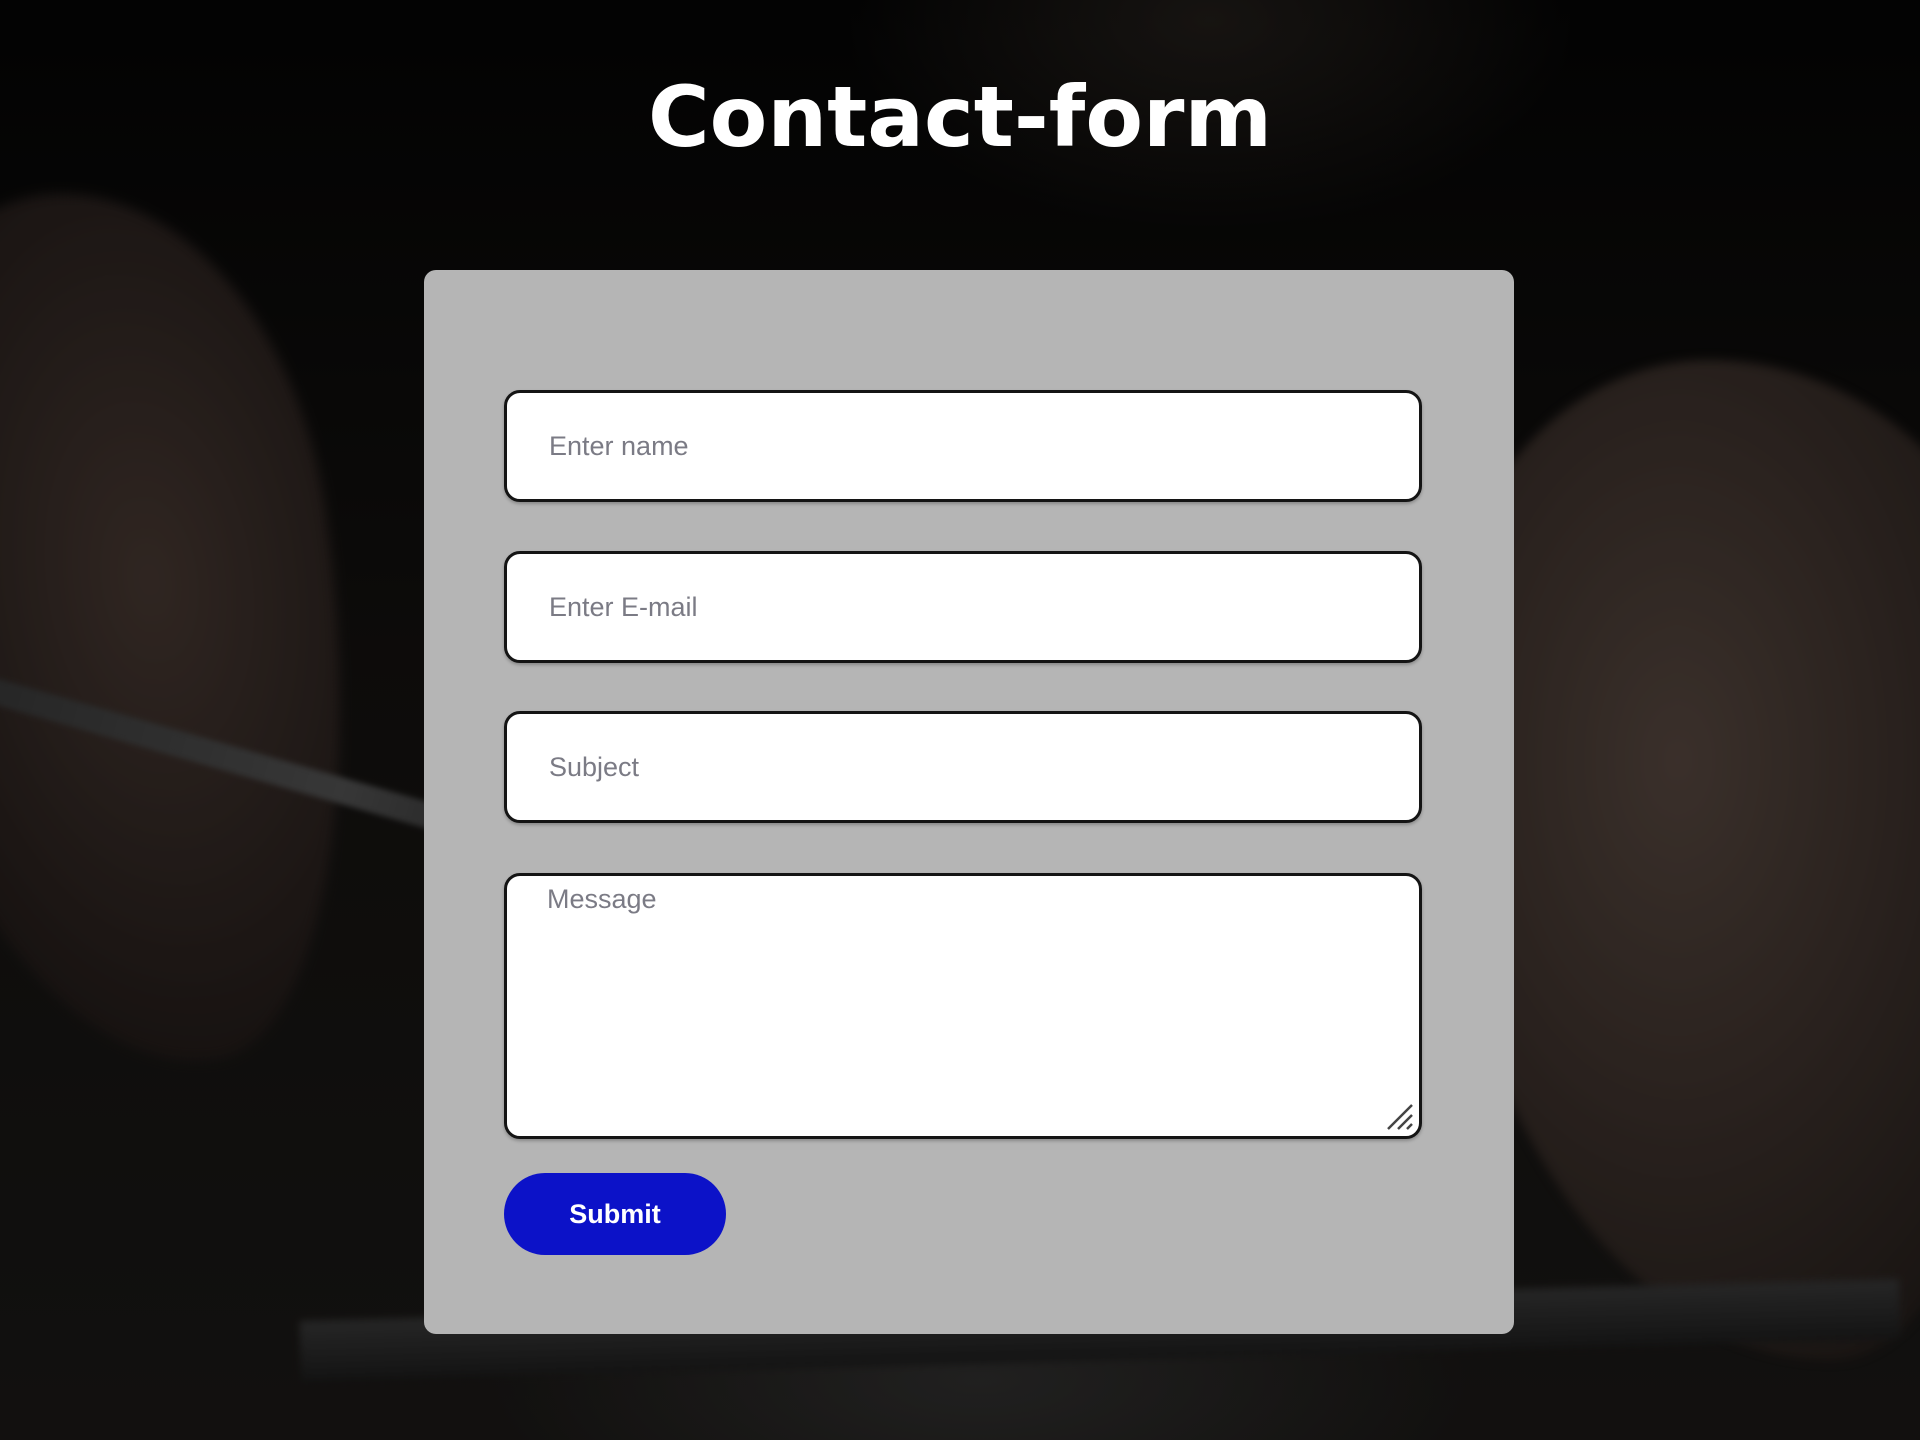 The image size is (1920, 1440). What do you see at coordinates (615, 1214) in the screenshot?
I see `submit-button: Submit` at bounding box center [615, 1214].